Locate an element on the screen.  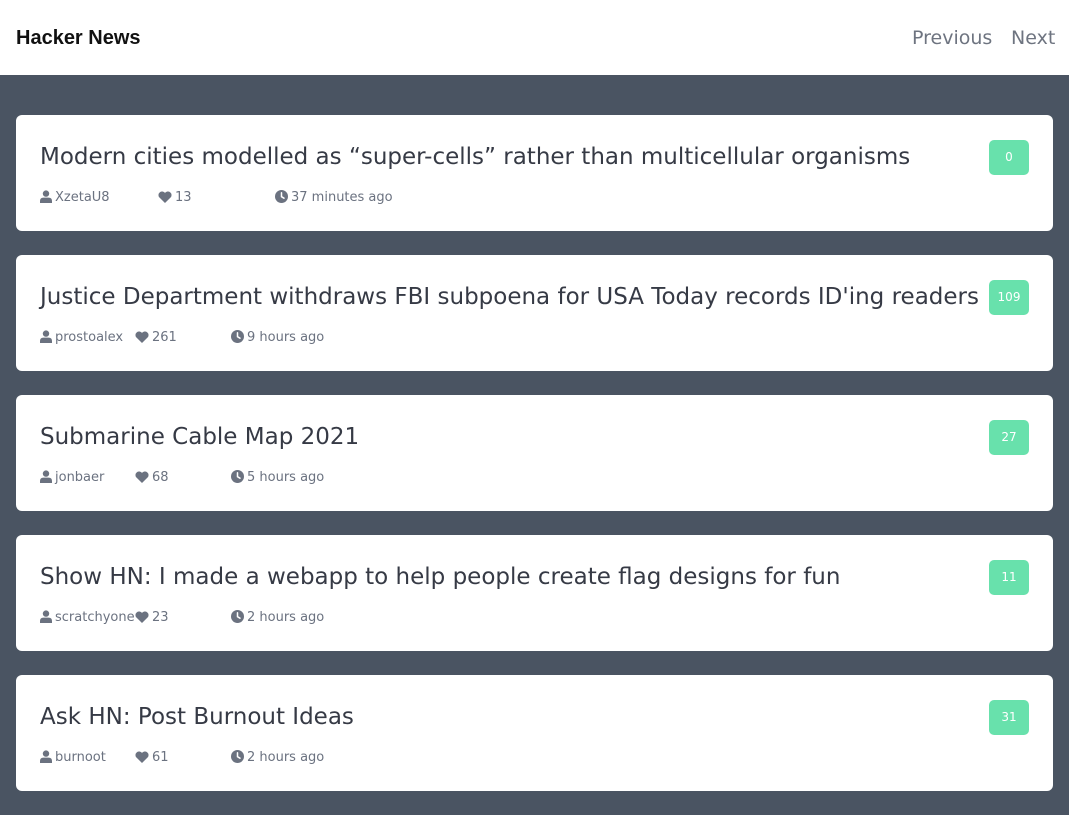
points-count: 261 is located at coordinates (164, 337).